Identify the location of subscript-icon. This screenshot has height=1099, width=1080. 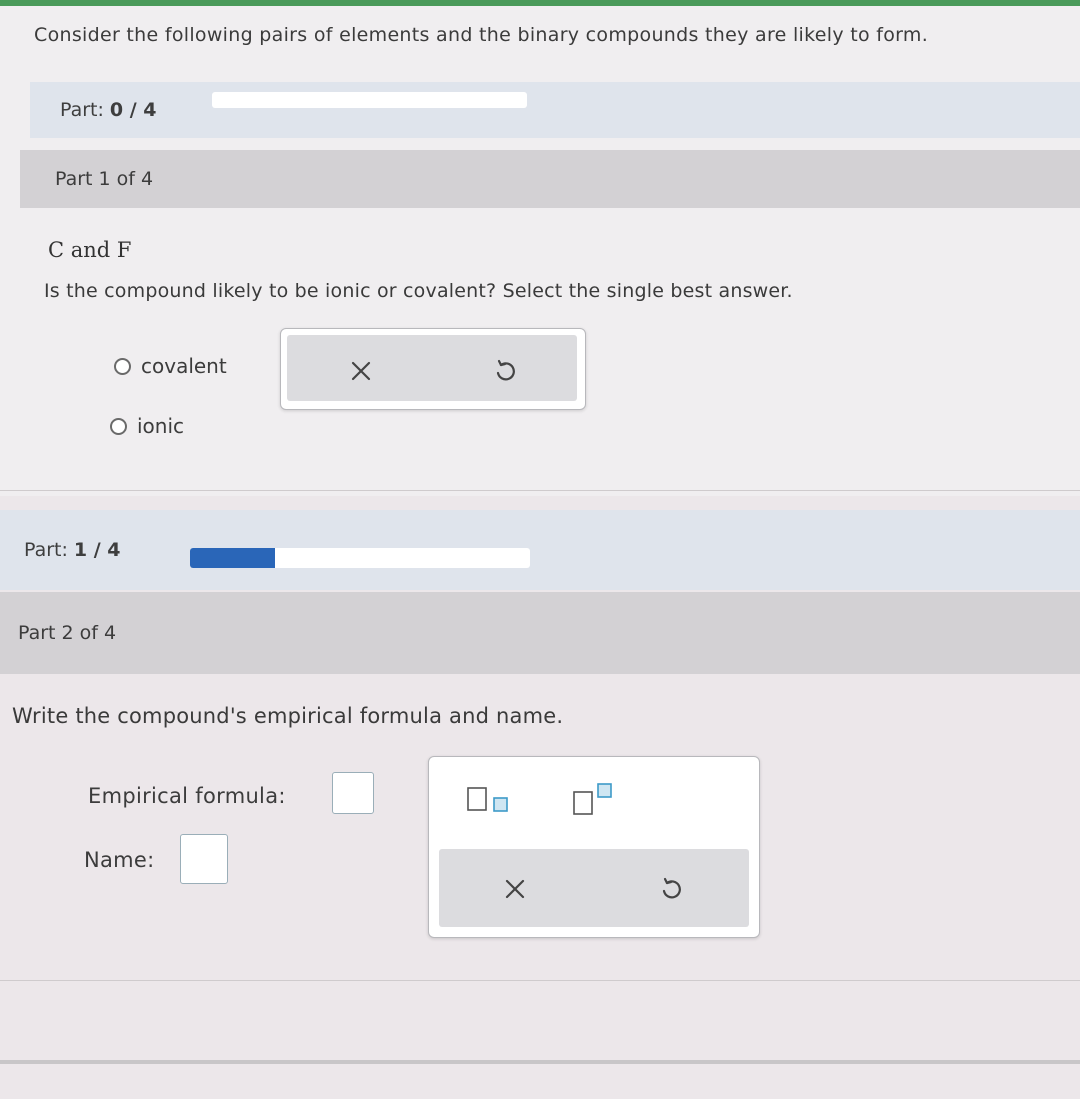
(487, 799).